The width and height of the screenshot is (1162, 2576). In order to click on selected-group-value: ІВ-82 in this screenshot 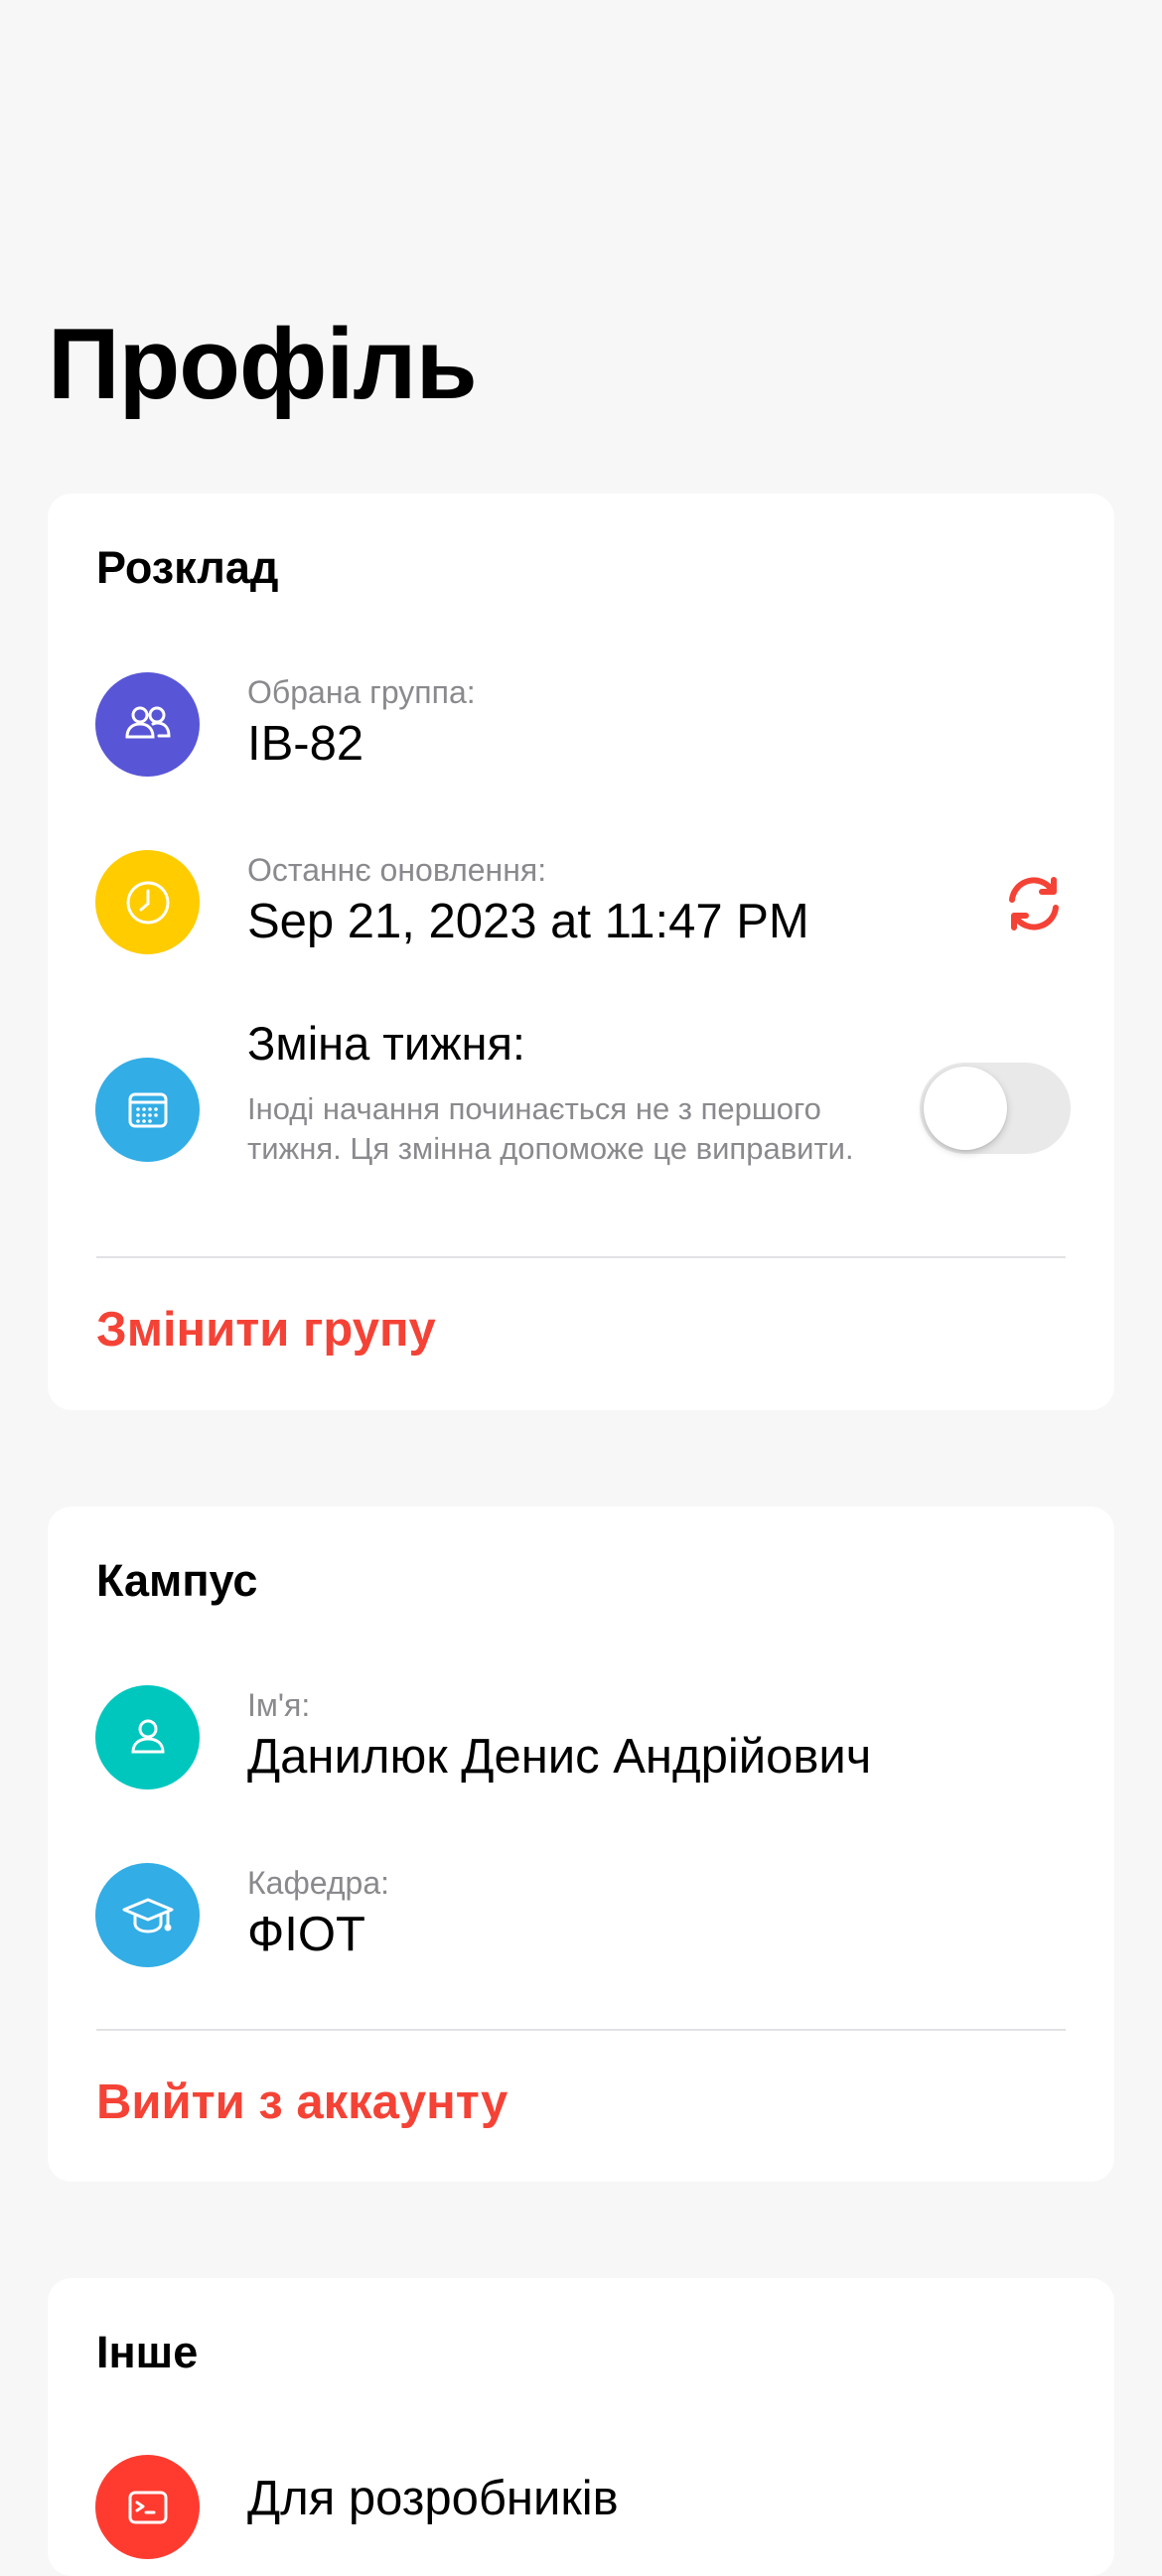, I will do `click(305, 744)`.